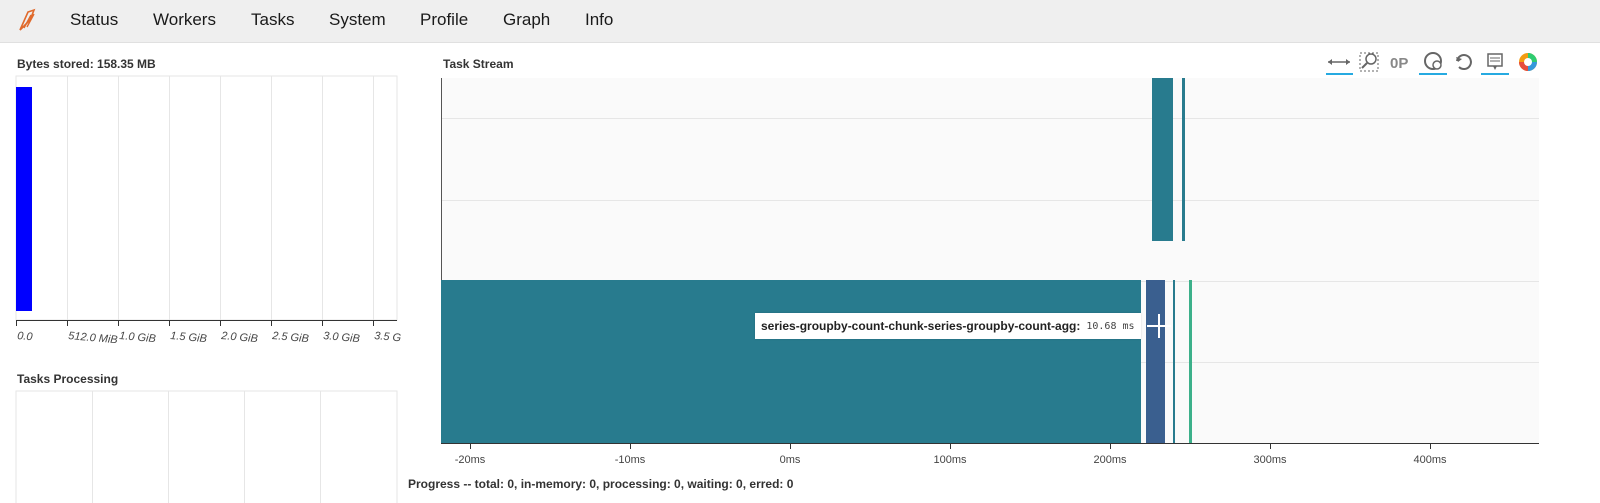 This screenshot has width=1600, height=503. I want to click on task-stream-x-tick-label: -10ms, so click(630, 460).